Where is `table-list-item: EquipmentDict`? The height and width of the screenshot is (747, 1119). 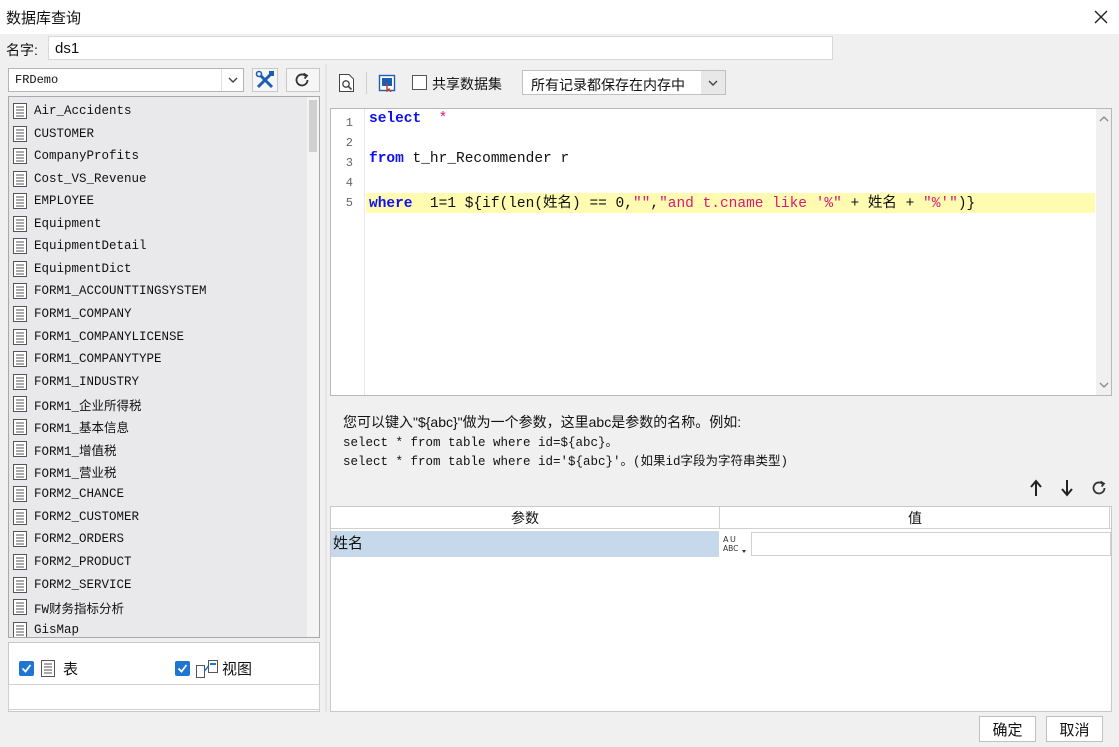 table-list-item: EquipmentDict is located at coordinates (158, 269).